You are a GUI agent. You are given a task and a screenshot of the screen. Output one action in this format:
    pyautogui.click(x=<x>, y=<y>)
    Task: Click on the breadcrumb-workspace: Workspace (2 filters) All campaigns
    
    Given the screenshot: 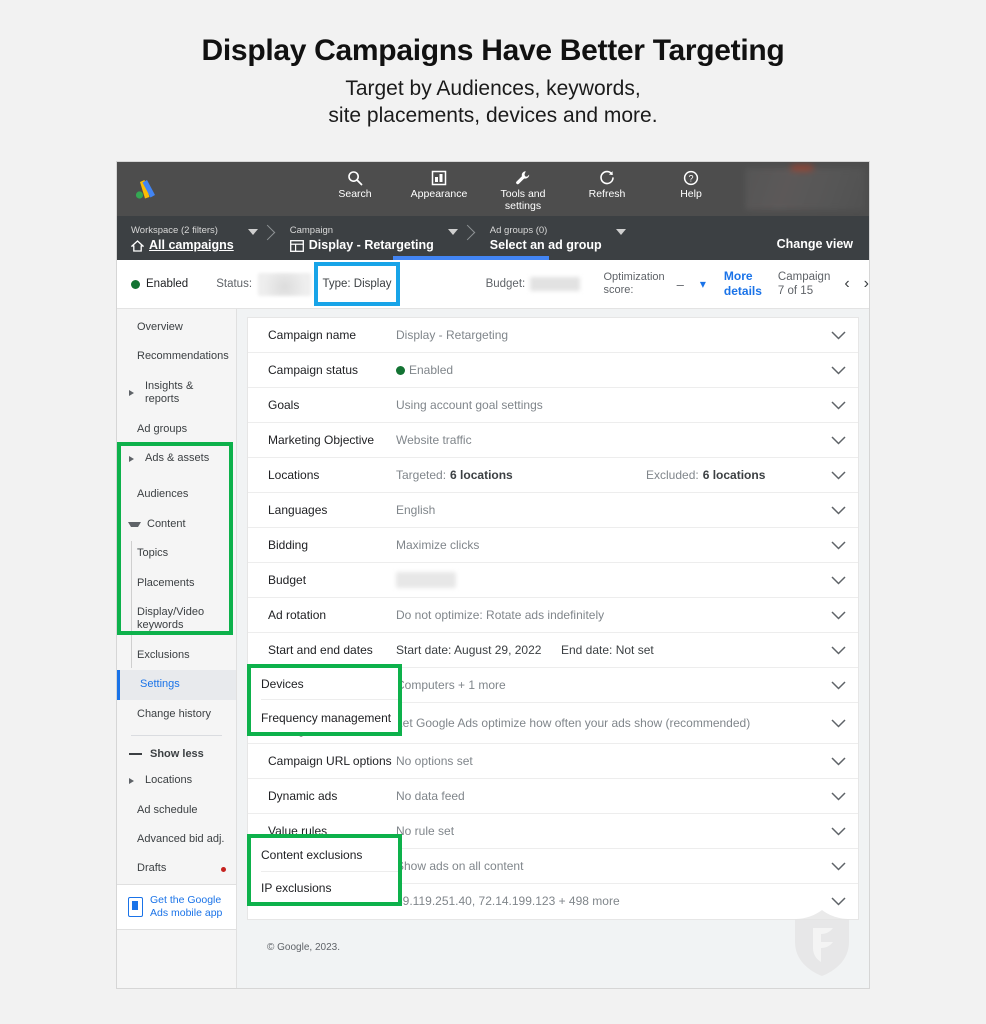 What is the action you would take?
    pyautogui.click(x=176, y=238)
    